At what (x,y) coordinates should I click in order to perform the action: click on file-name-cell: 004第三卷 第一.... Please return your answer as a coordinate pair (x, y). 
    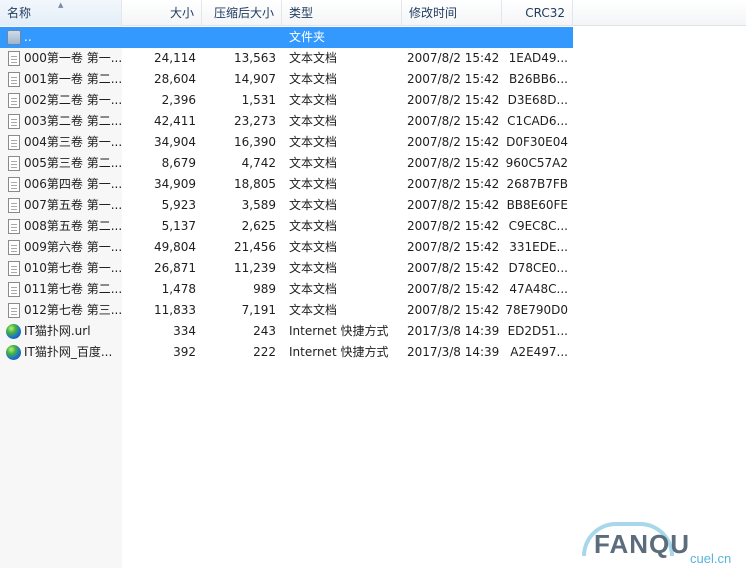
    Looking at the image, I should click on (61, 142).